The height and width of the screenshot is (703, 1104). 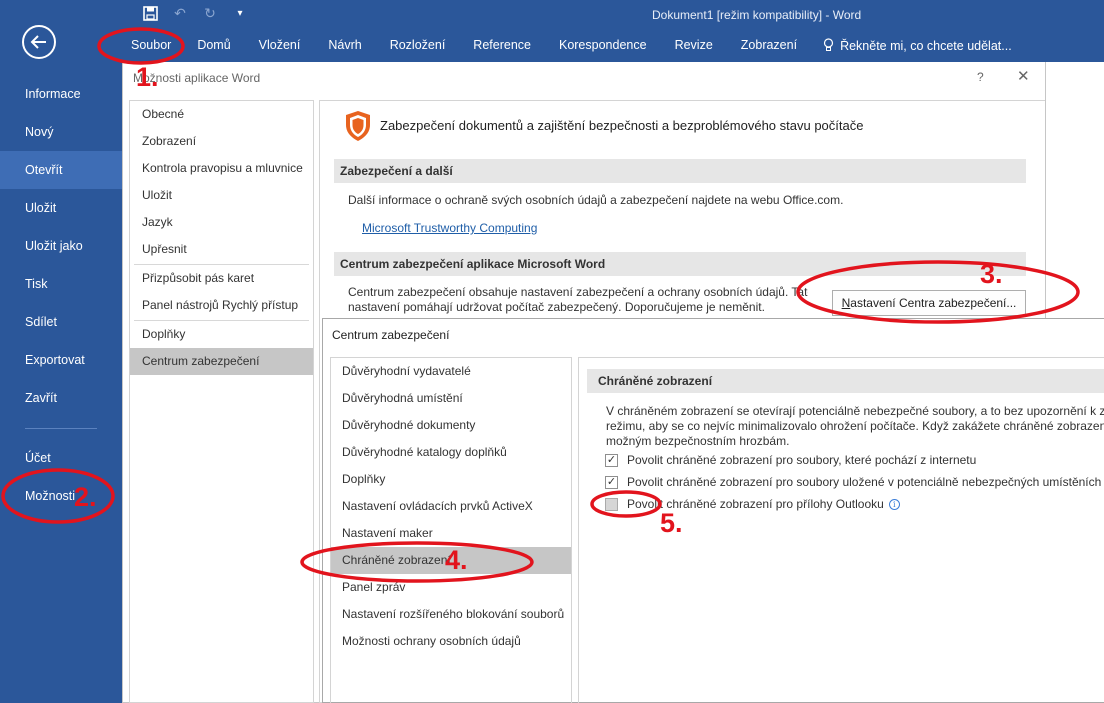 I want to click on backstage-informace: Informace, so click(x=61, y=94).